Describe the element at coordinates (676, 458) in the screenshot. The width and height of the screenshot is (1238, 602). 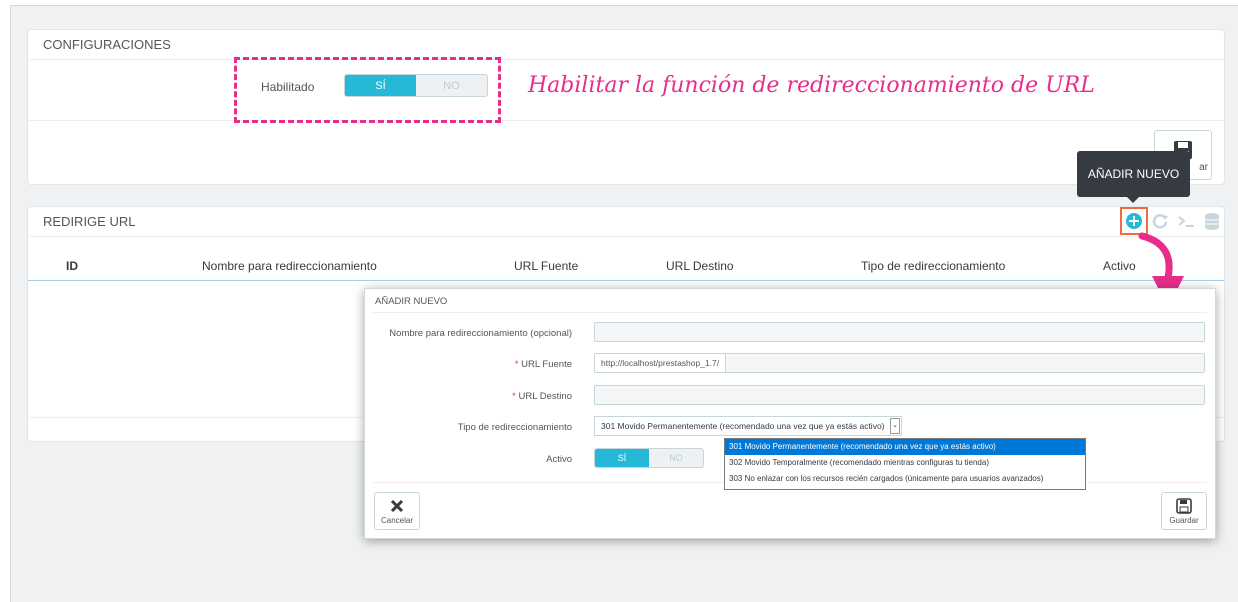
I see `active-no: NO` at that location.